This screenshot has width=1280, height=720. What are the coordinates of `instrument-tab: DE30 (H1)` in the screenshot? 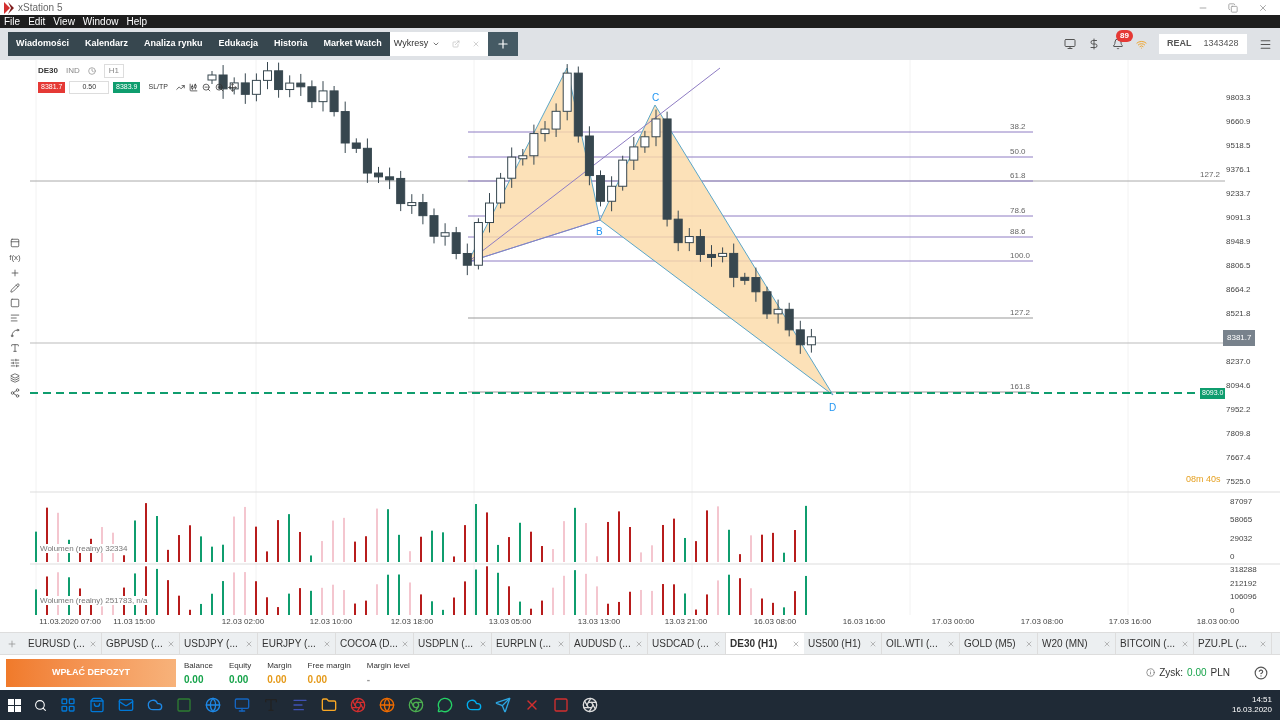 It's located at (765, 643).